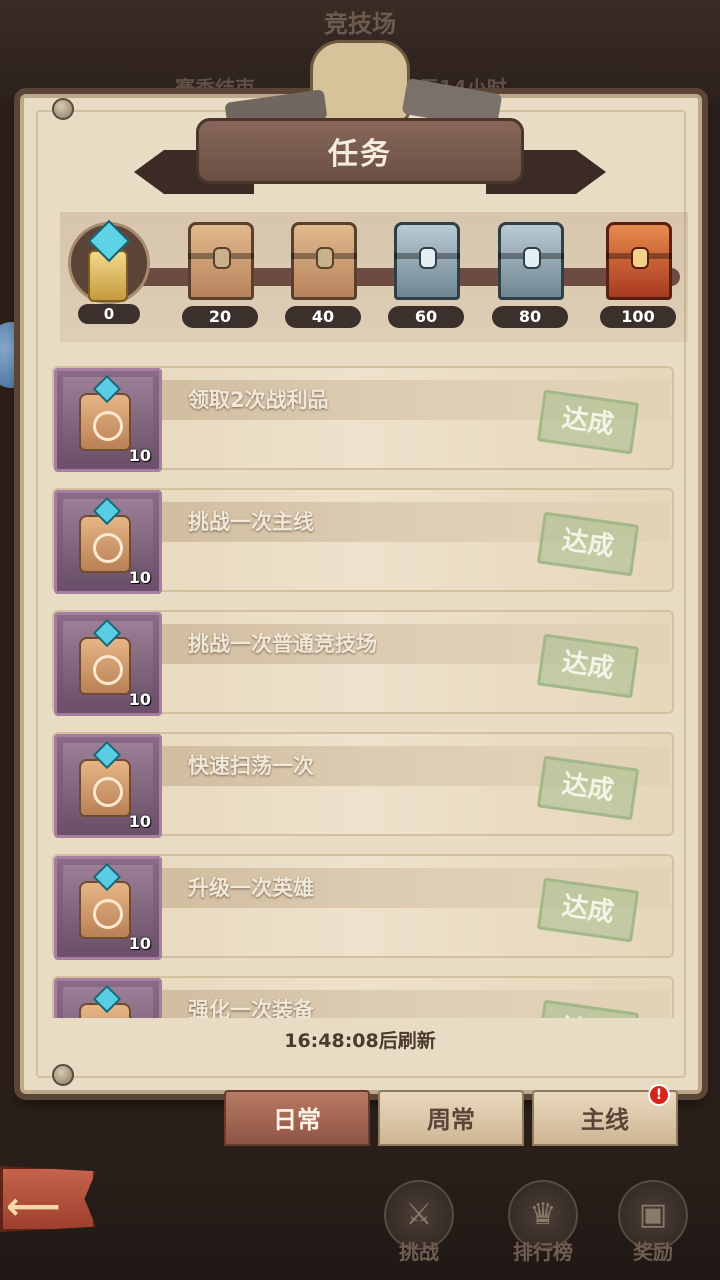 The width and height of the screenshot is (720, 1280). I want to click on current-points: 0, so click(109, 314).